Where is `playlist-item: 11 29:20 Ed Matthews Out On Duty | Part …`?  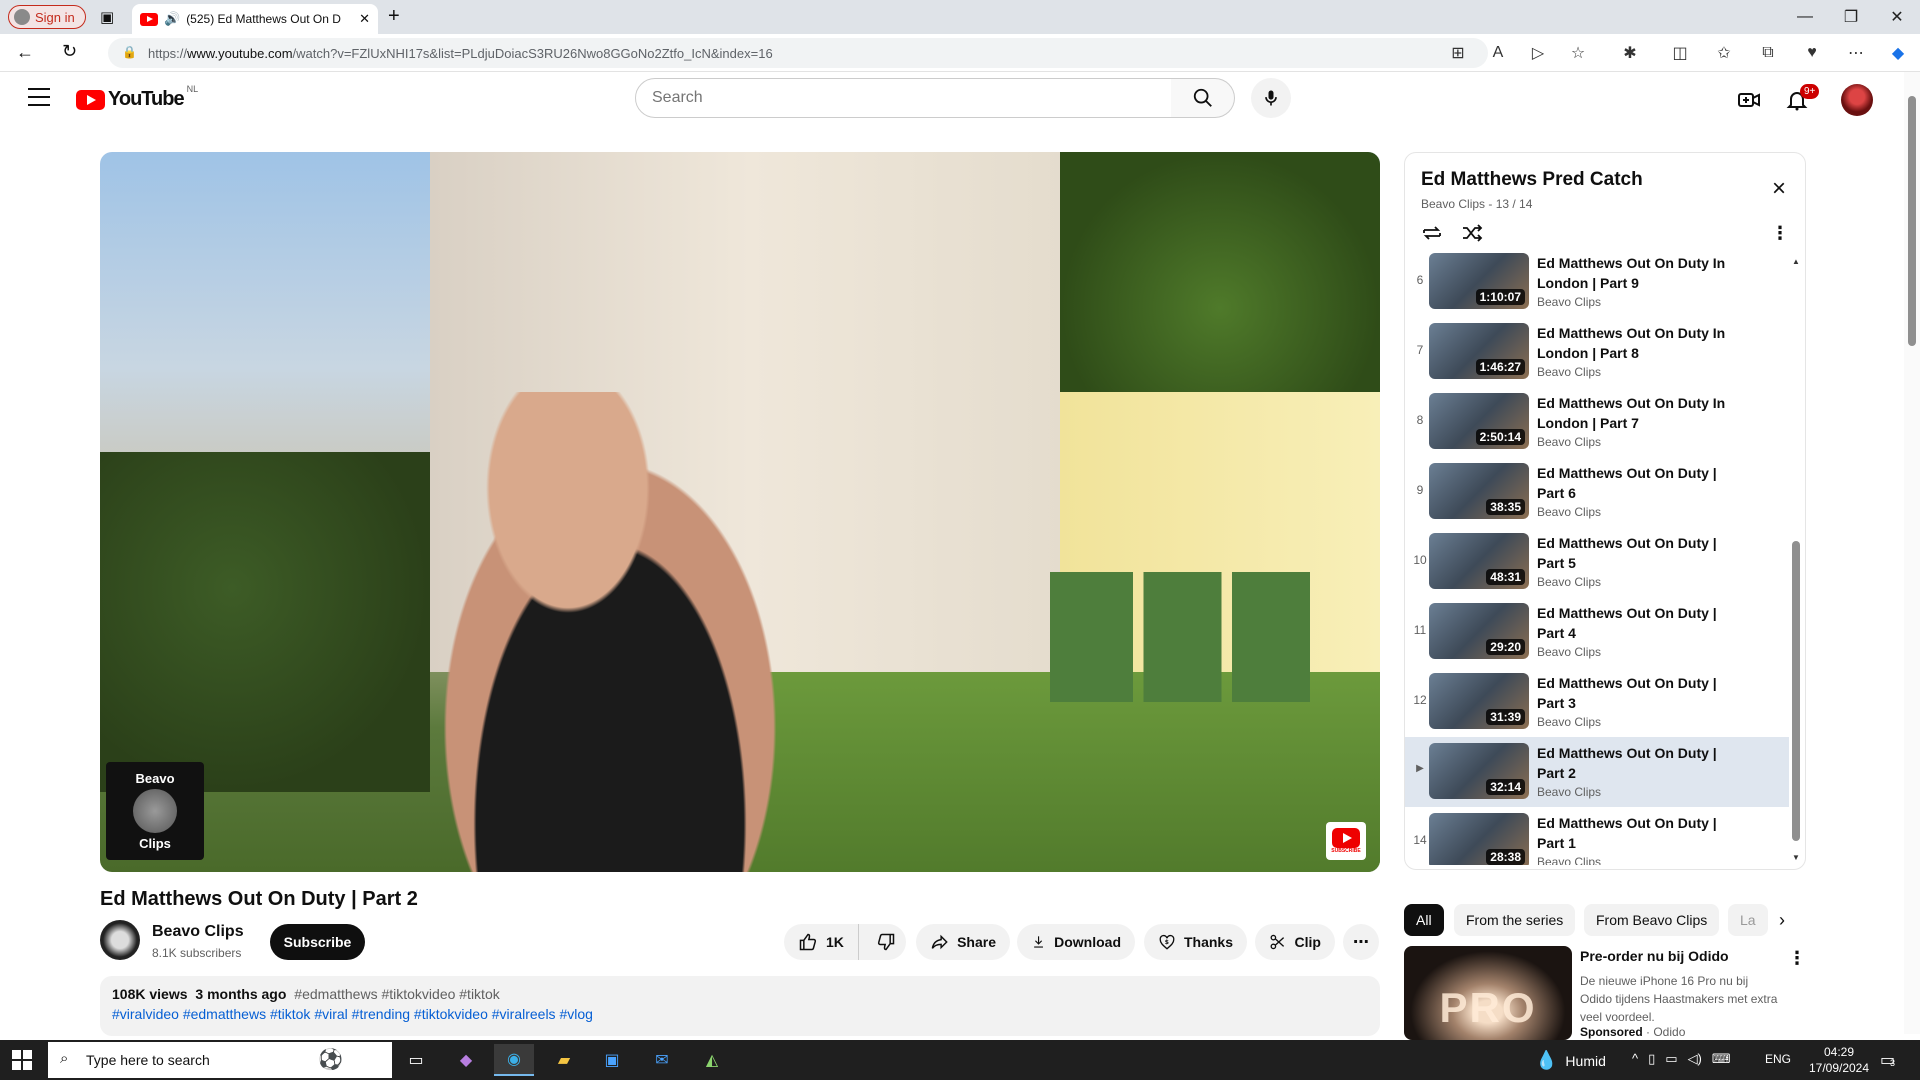 playlist-item: 11 29:20 Ed Matthews Out On Duty | Part … is located at coordinates (1597, 632).